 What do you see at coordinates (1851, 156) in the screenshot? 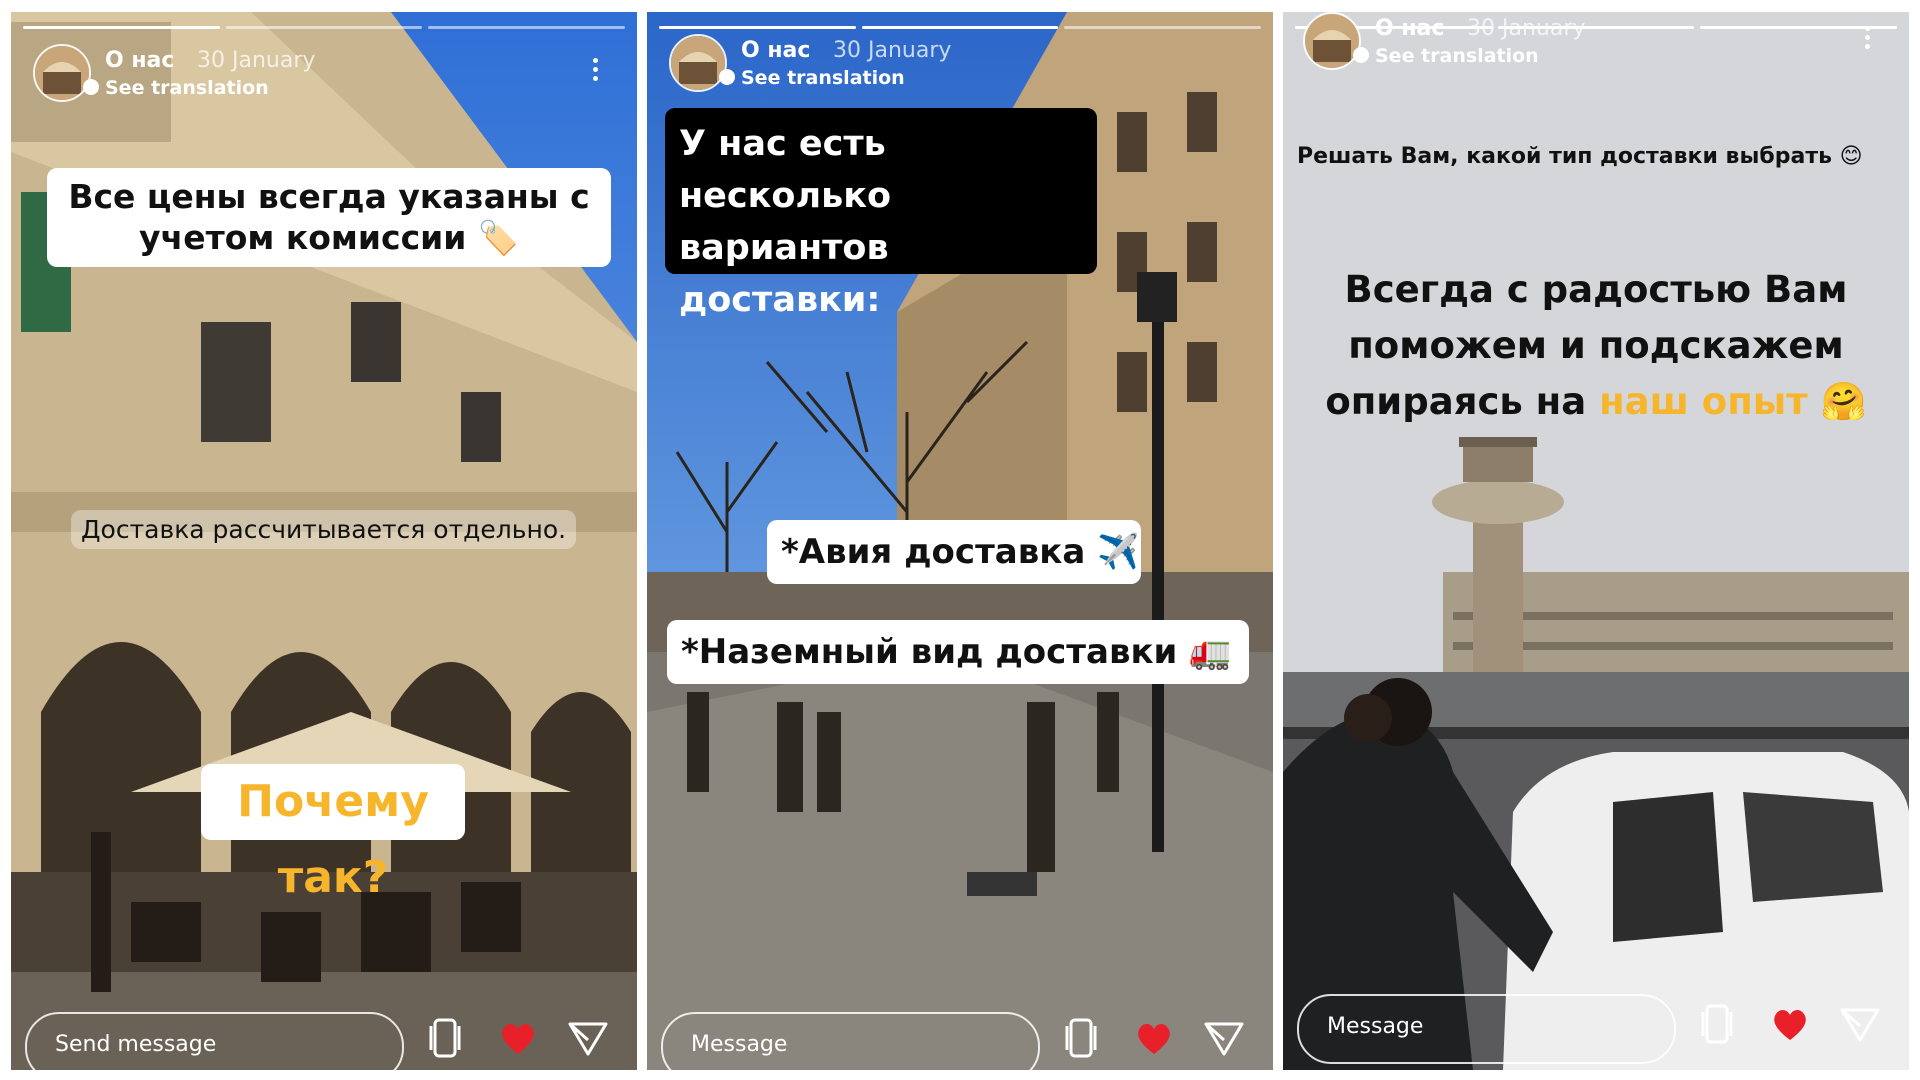
I see `smile-icon: 😊` at bounding box center [1851, 156].